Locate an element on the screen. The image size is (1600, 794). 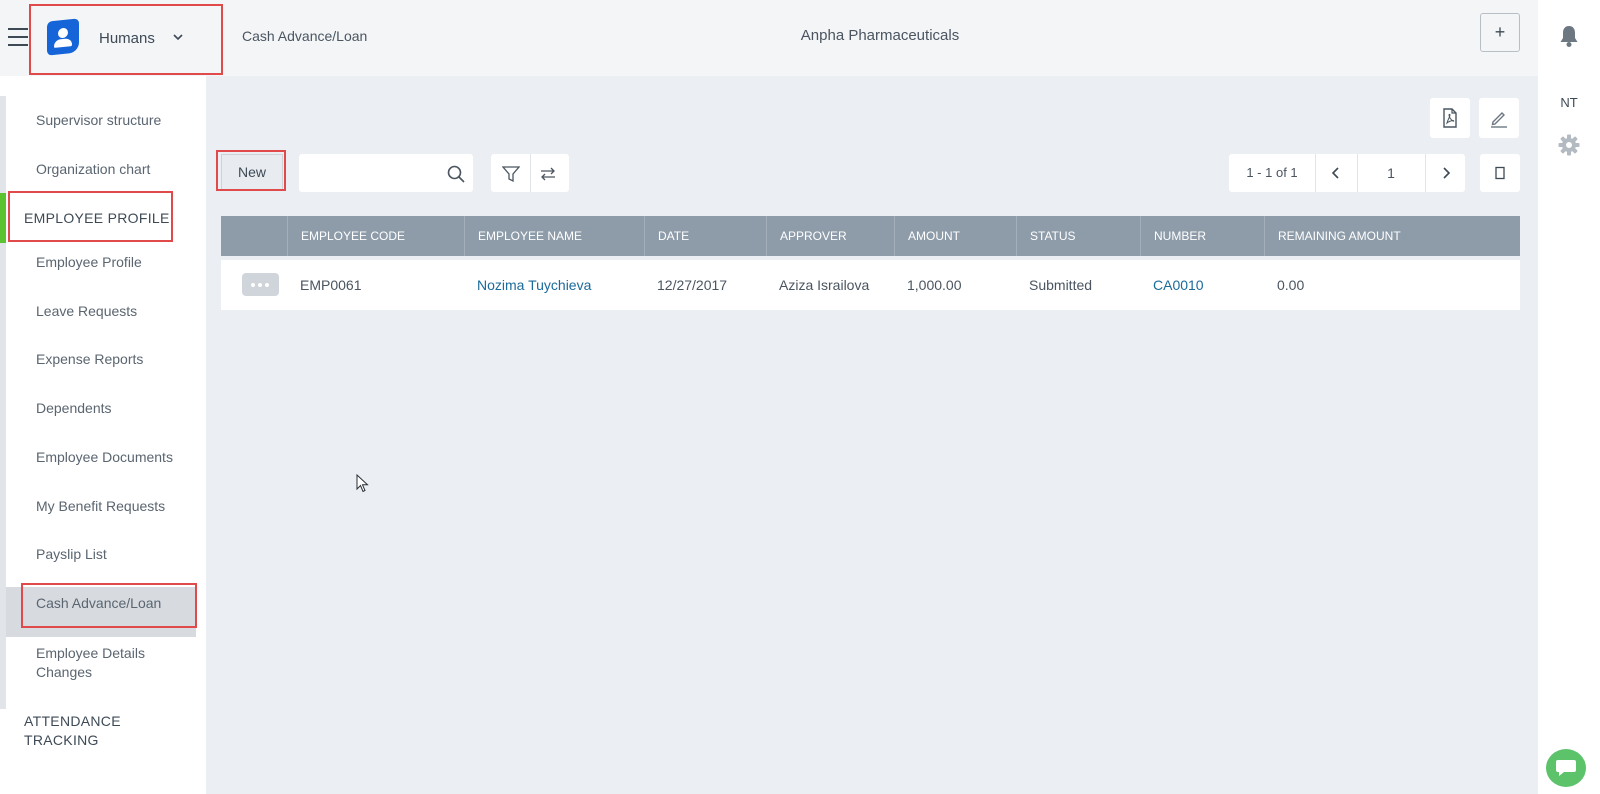
cell-employee-name: Nozima Tuychieva is located at coordinates (534, 285).